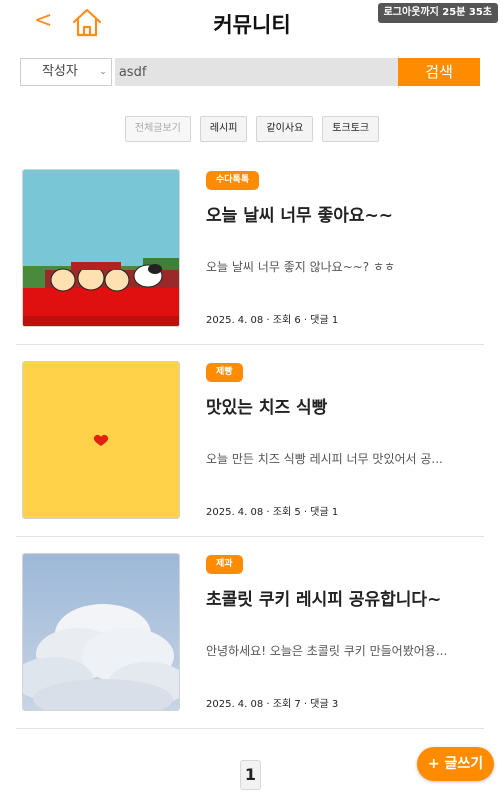 The height and width of the screenshot is (797, 504). Describe the element at coordinates (272, 512) in the screenshot. I see `post-meta: 2025. 4. 08 · 조회 5 · 댓글 1` at that location.